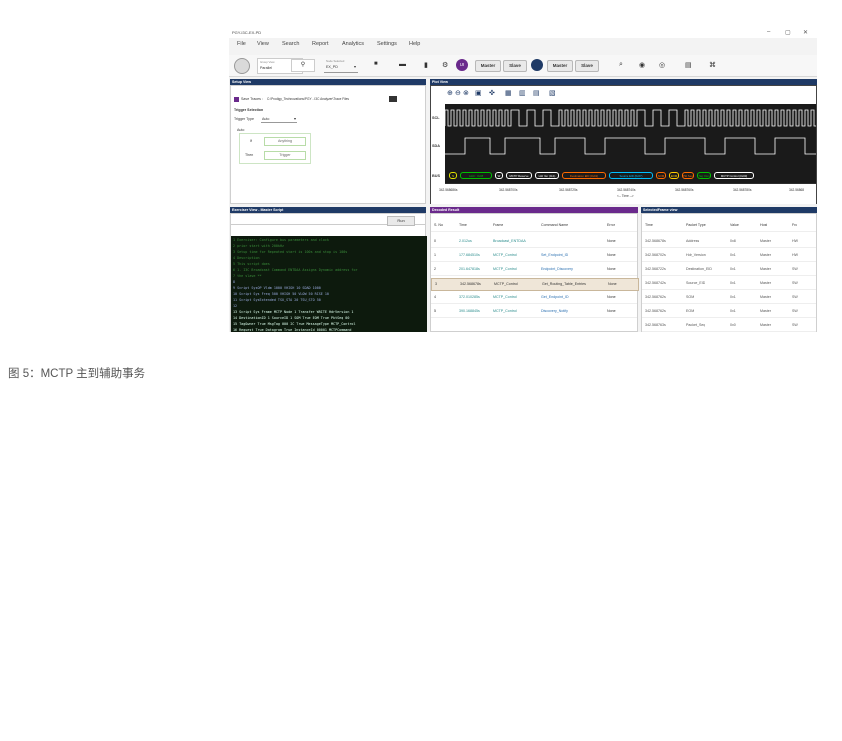  I want to click on trigger-selection-title: Trigger Selection, so click(249, 110).